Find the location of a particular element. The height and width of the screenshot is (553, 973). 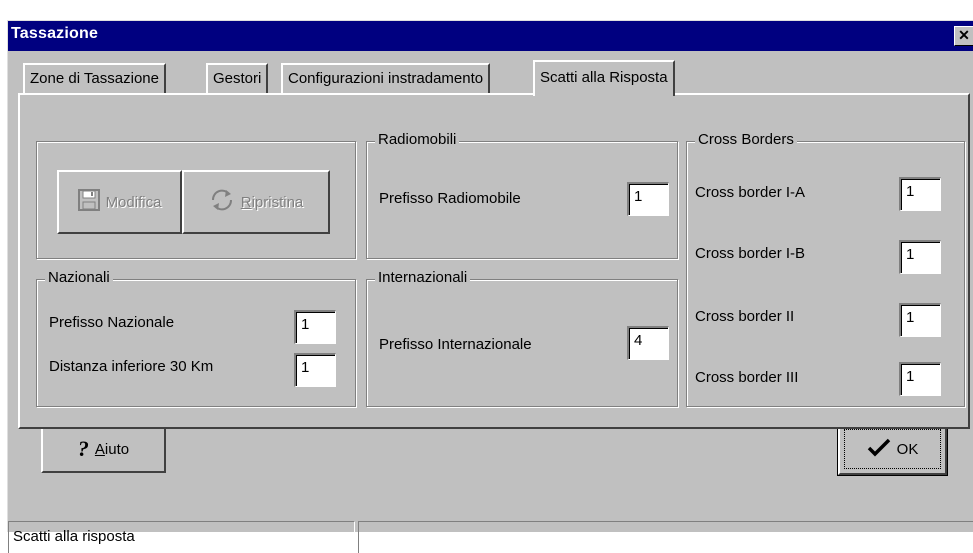

ok-label: OK is located at coordinates (907, 449).